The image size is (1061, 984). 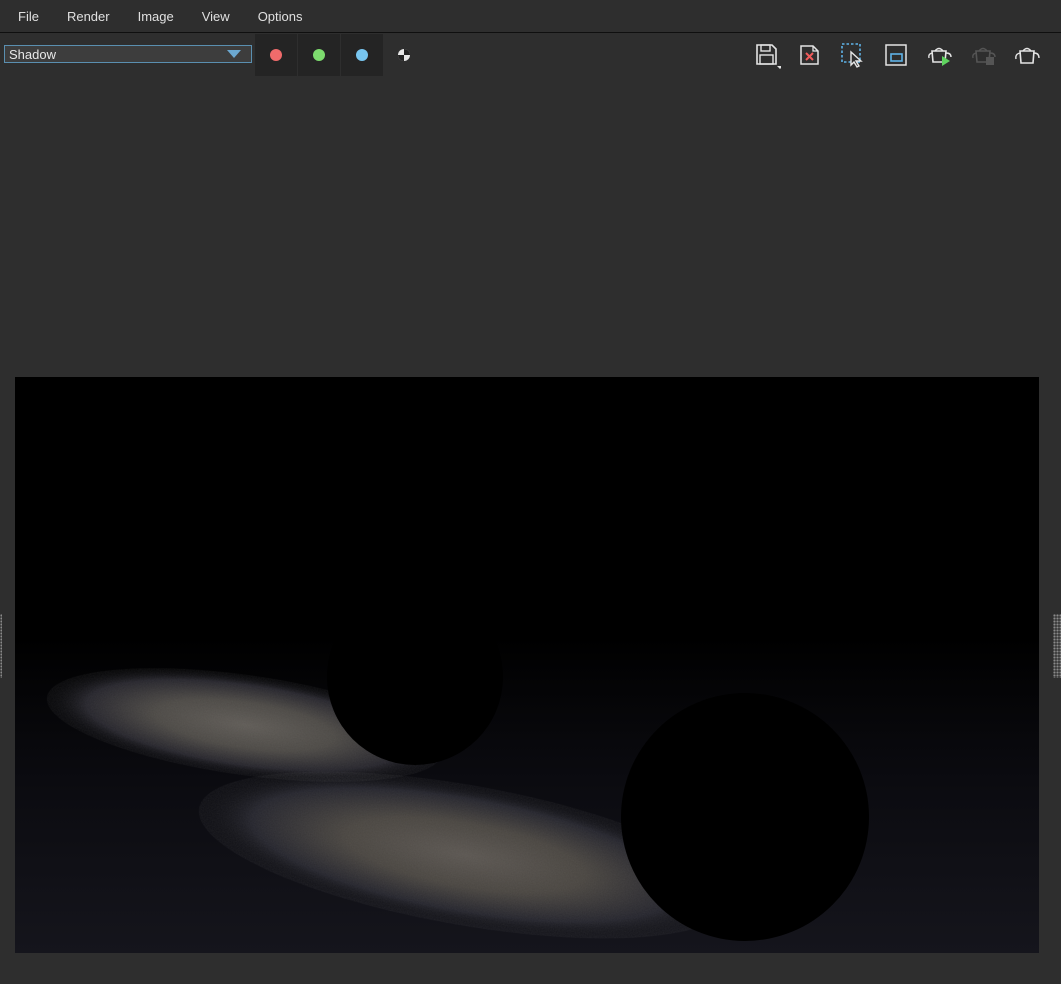 What do you see at coordinates (1057, 646) in the screenshot?
I see `right-panel-grip` at bounding box center [1057, 646].